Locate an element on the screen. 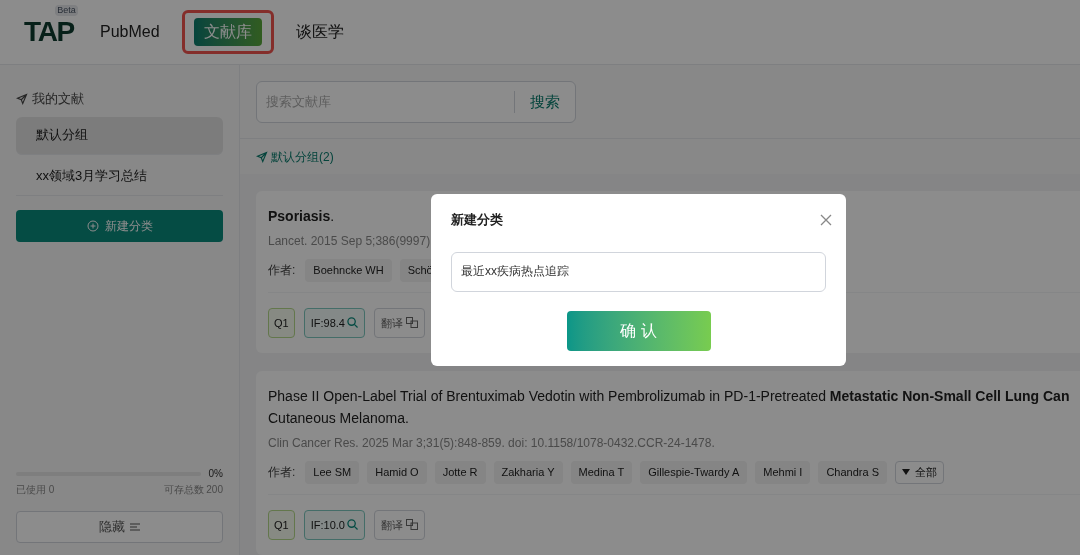 This screenshot has width=1080, height=555. caret-icon is located at coordinates (906, 472).